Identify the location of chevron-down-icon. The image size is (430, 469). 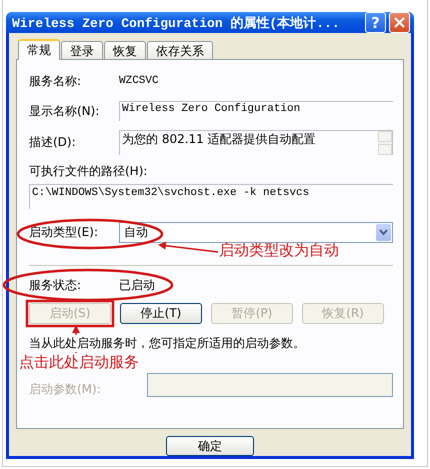
(383, 232).